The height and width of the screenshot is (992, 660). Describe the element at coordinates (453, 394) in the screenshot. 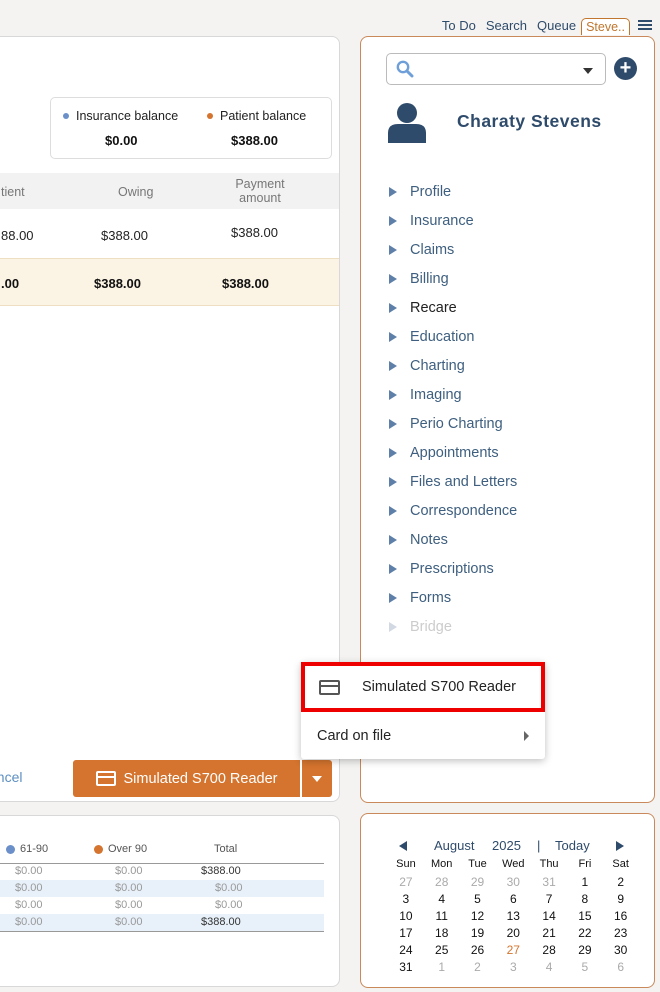

I see `menu-item-imaging: Imaging` at that location.